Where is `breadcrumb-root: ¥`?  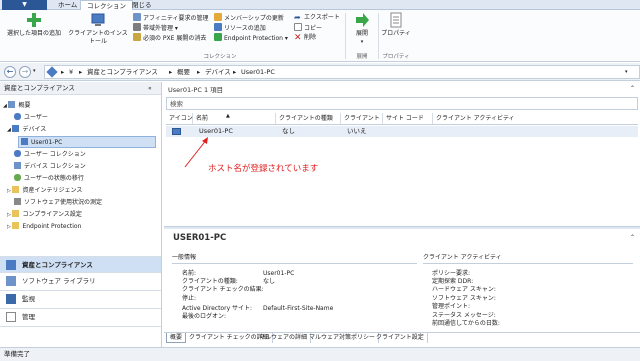 breadcrumb-root: ¥ is located at coordinates (71, 72).